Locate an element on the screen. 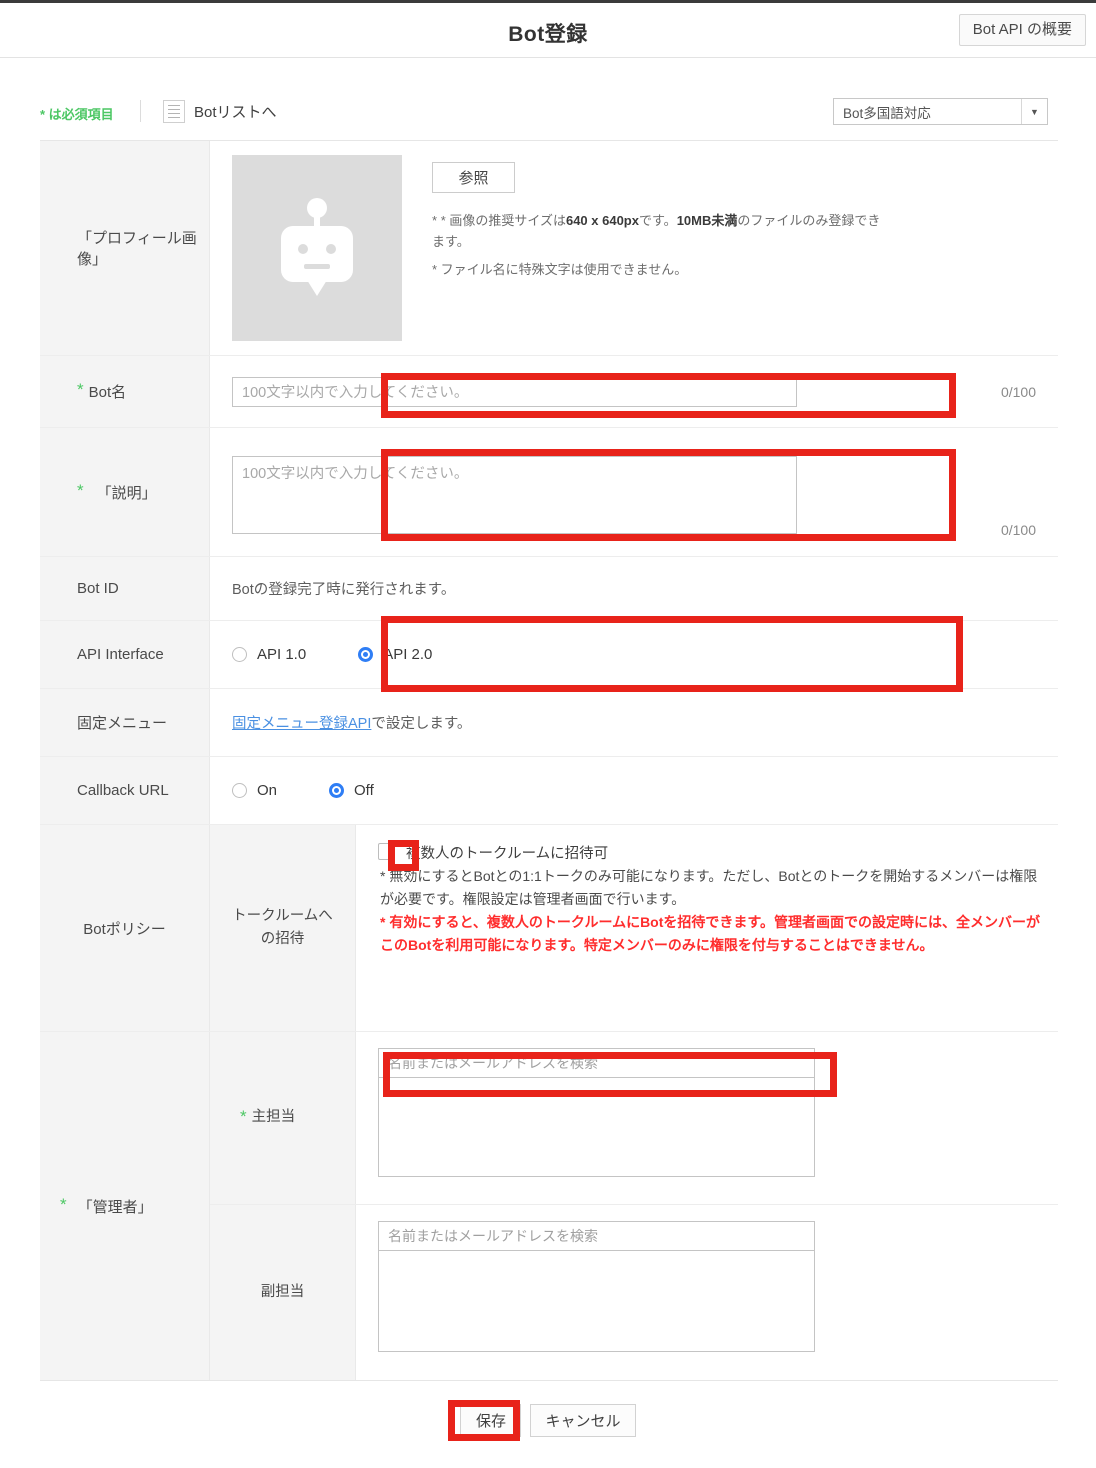 The height and width of the screenshot is (1468, 1096). label-talkroom-invite: トークルームへ の招待 is located at coordinates (283, 928).